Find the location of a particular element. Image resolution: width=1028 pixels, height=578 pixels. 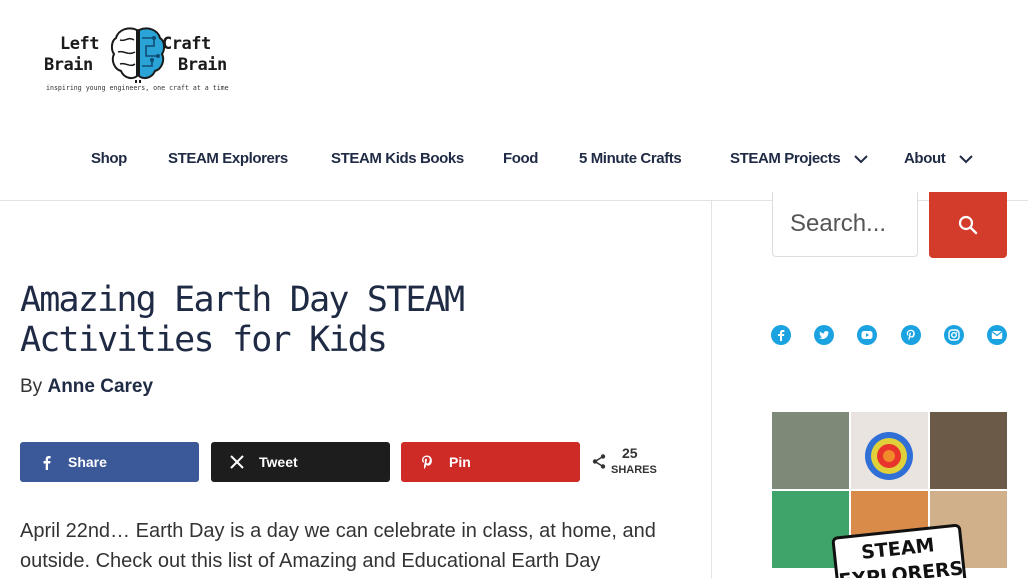

email-icon is located at coordinates (997, 335).